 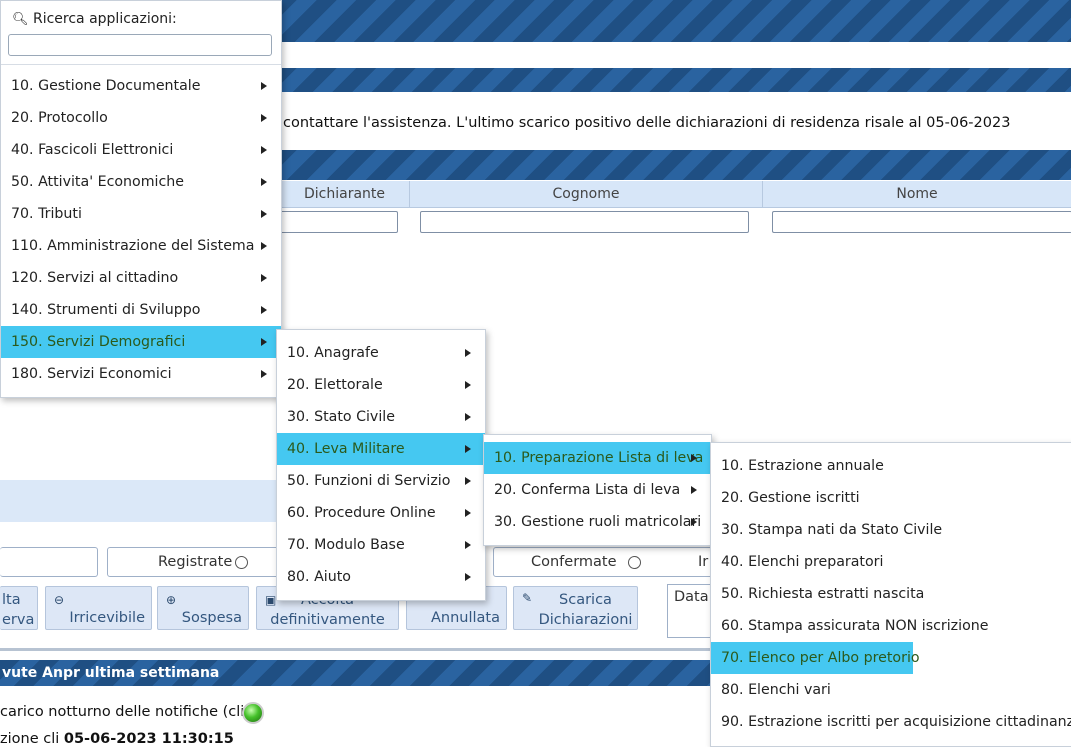 I want to click on ir-label: Ir, so click(x=703, y=562).